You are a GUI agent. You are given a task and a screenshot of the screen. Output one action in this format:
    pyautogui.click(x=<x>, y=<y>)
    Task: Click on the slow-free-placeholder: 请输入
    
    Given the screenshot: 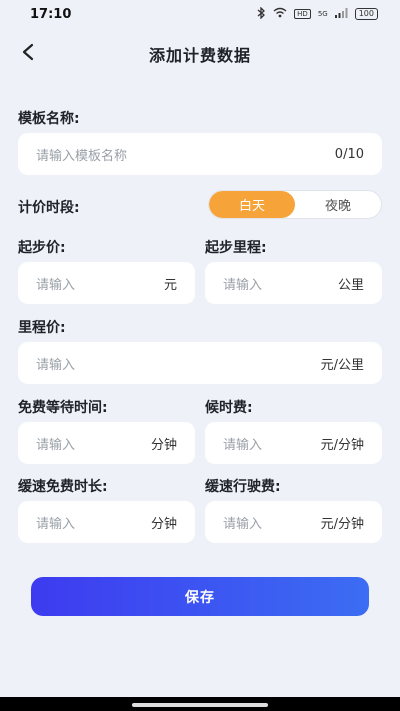 What is the action you would take?
    pyautogui.click(x=56, y=524)
    